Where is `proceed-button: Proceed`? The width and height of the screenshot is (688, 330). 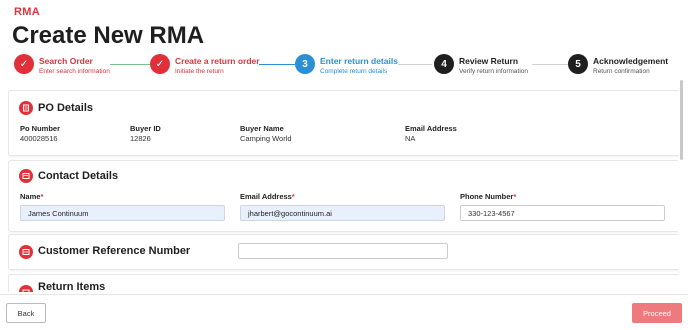
proceed-button: Proceed is located at coordinates (657, 313).